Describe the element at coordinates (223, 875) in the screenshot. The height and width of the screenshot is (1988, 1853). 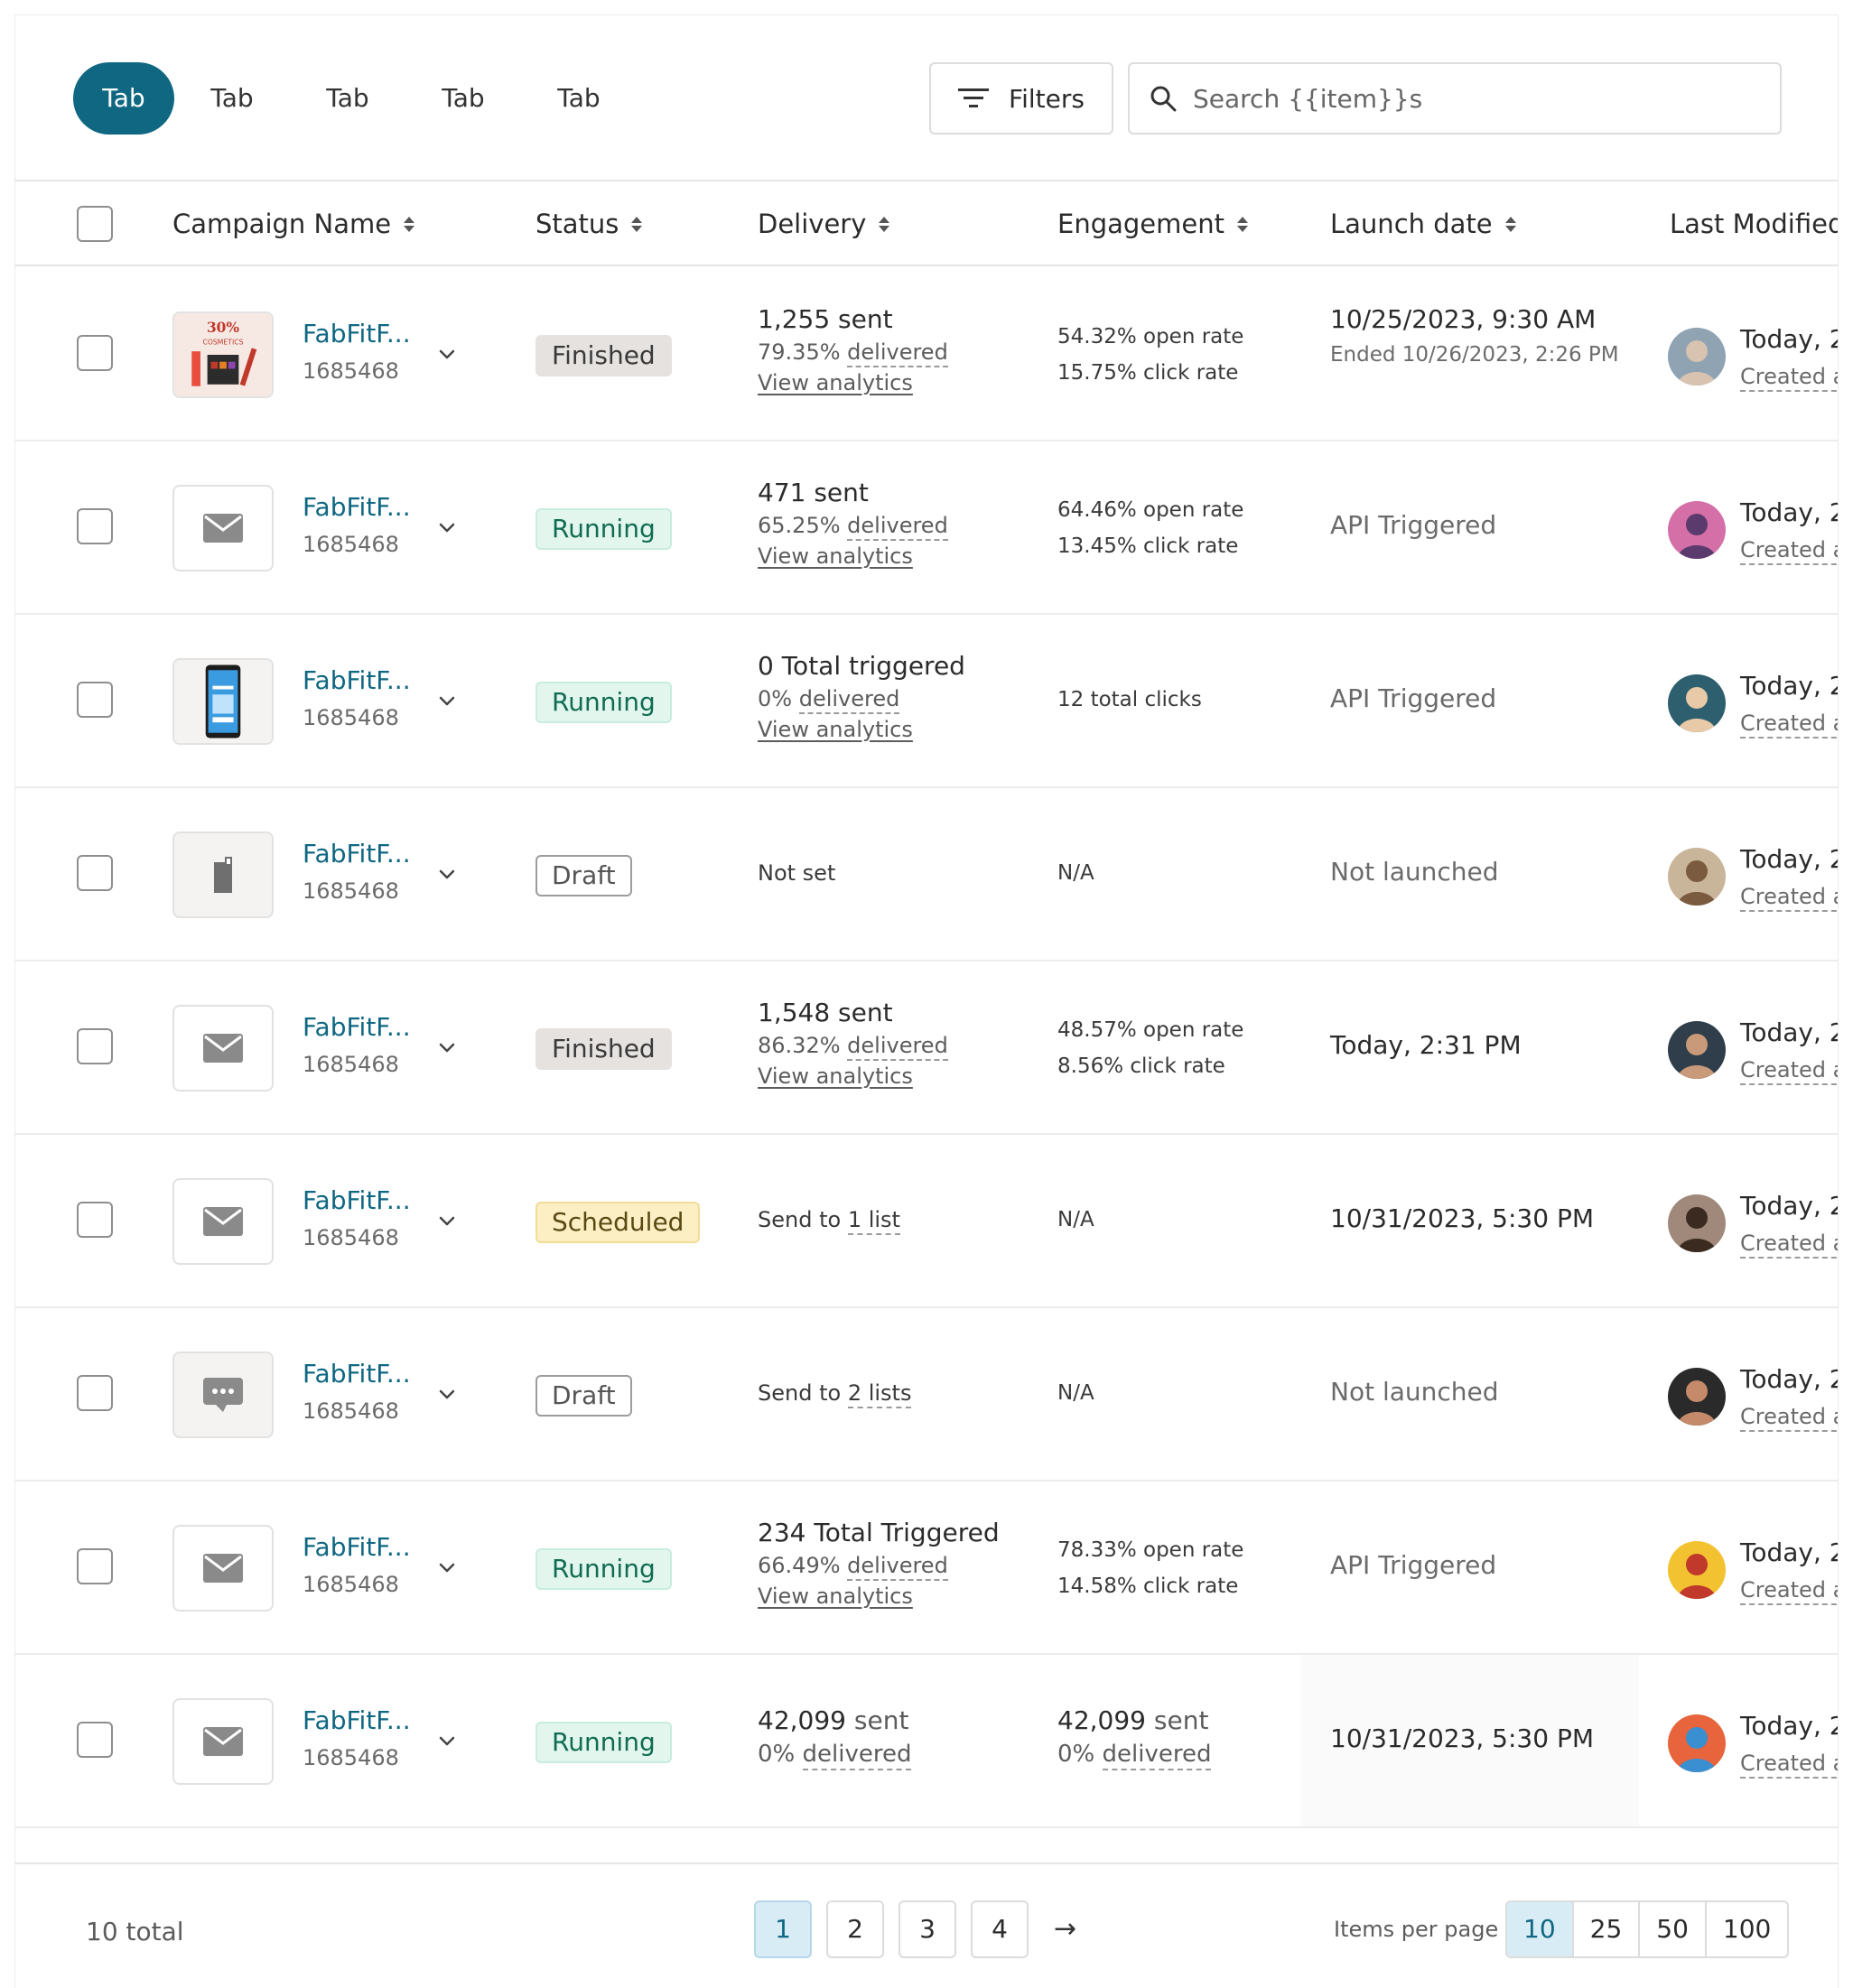
I see `mobile-icon` at that location.